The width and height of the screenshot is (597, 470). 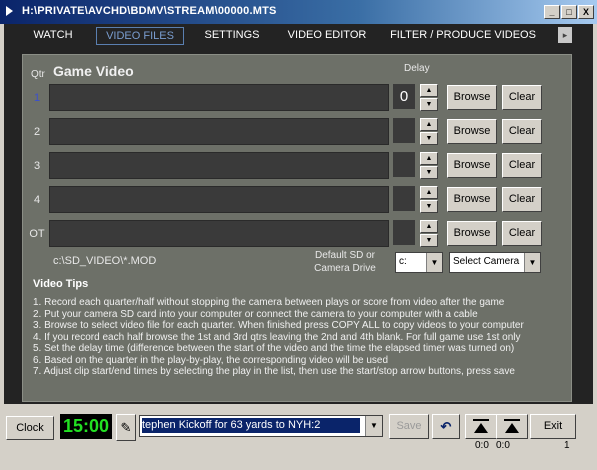 I want to click on clip-end-button, so click(x=512, y=426).